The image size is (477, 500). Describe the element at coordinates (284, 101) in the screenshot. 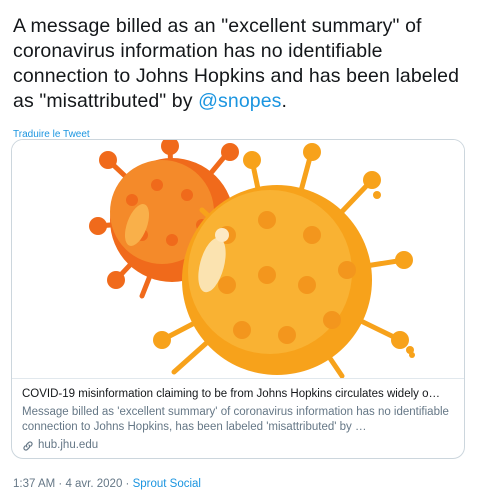

I see `tweet-text-end: .` at that location.